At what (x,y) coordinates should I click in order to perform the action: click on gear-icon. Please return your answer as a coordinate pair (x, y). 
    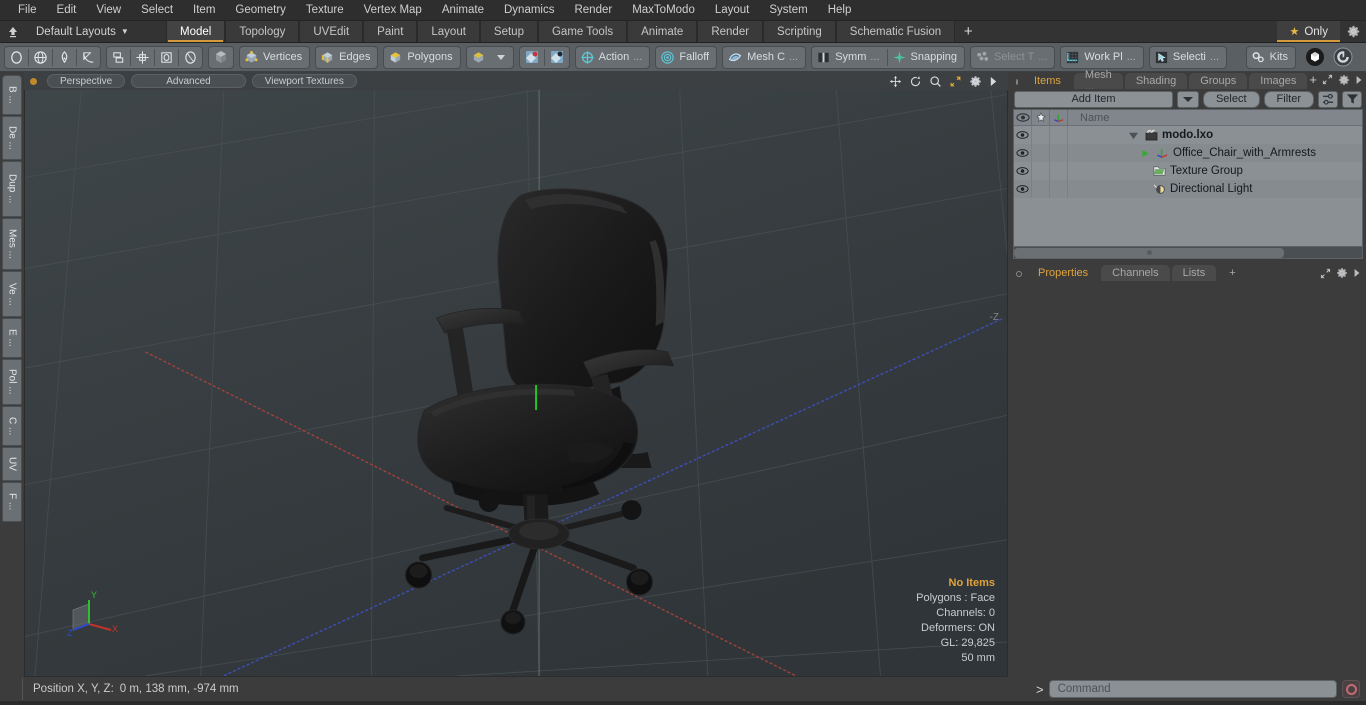
    Looking at the image, I should click on (975, 81).